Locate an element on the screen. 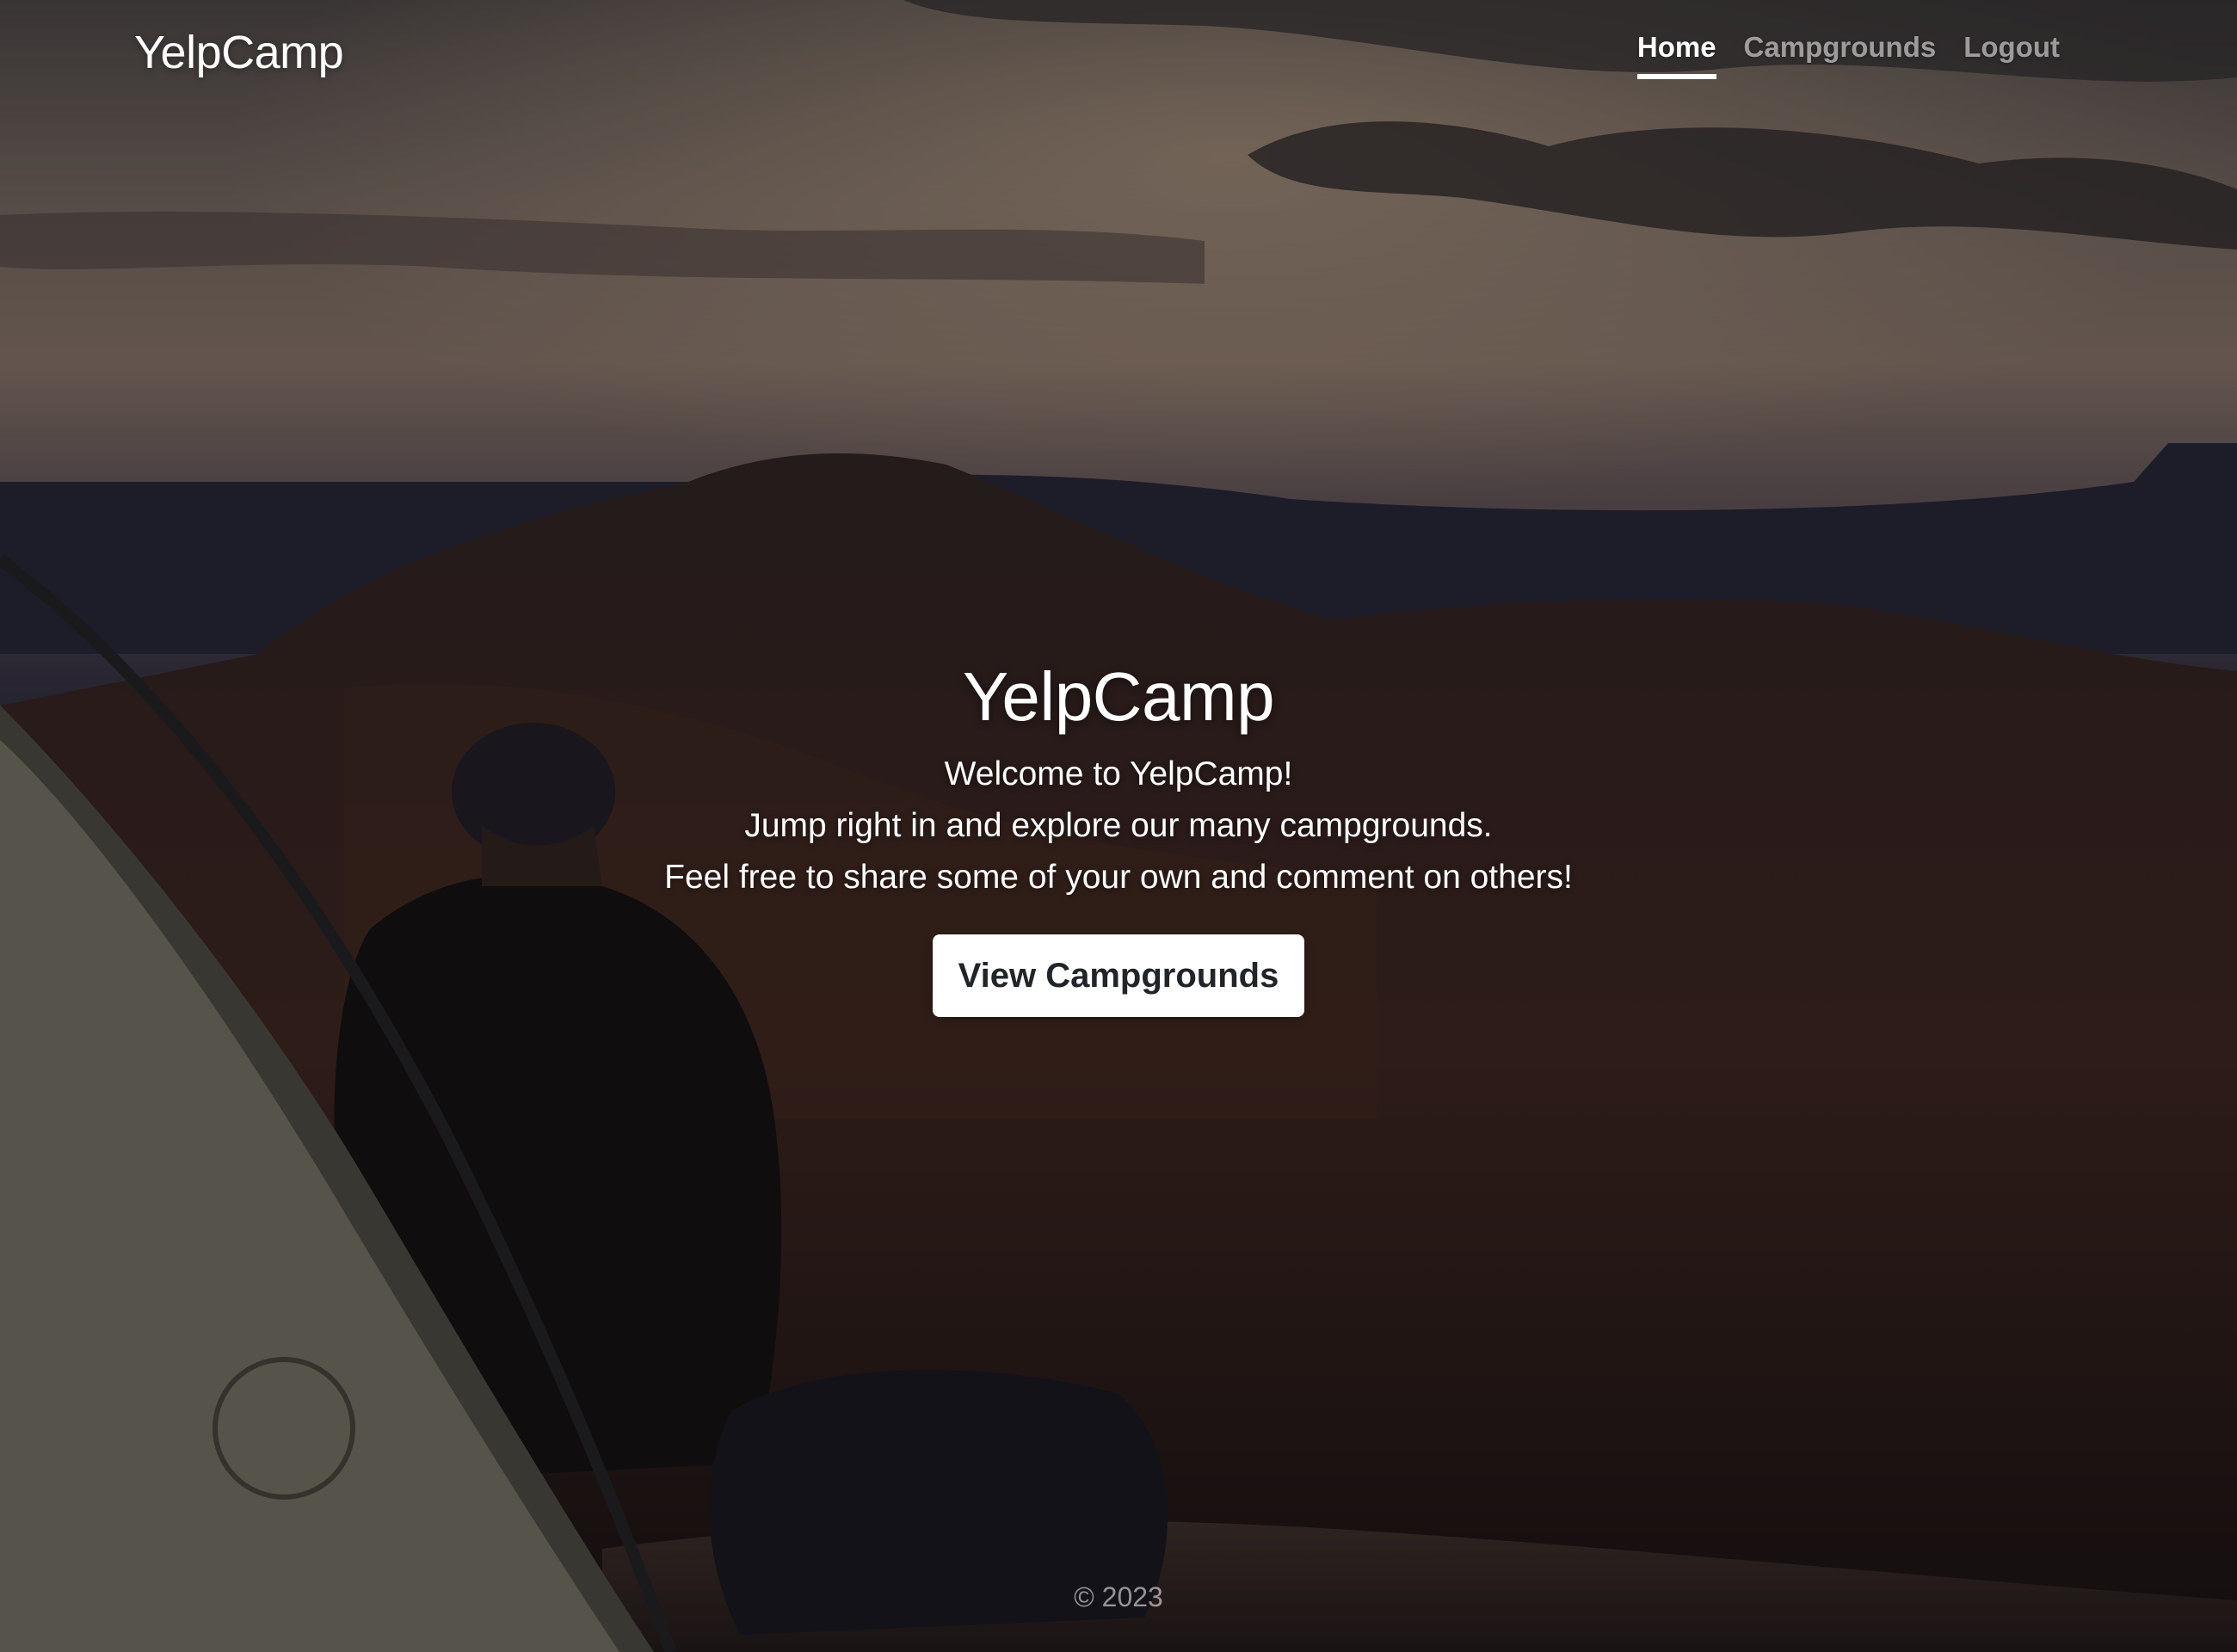 The image size is (2237, 1652). copyright-text: © 2023 is located at coordinates (1118, 1596).